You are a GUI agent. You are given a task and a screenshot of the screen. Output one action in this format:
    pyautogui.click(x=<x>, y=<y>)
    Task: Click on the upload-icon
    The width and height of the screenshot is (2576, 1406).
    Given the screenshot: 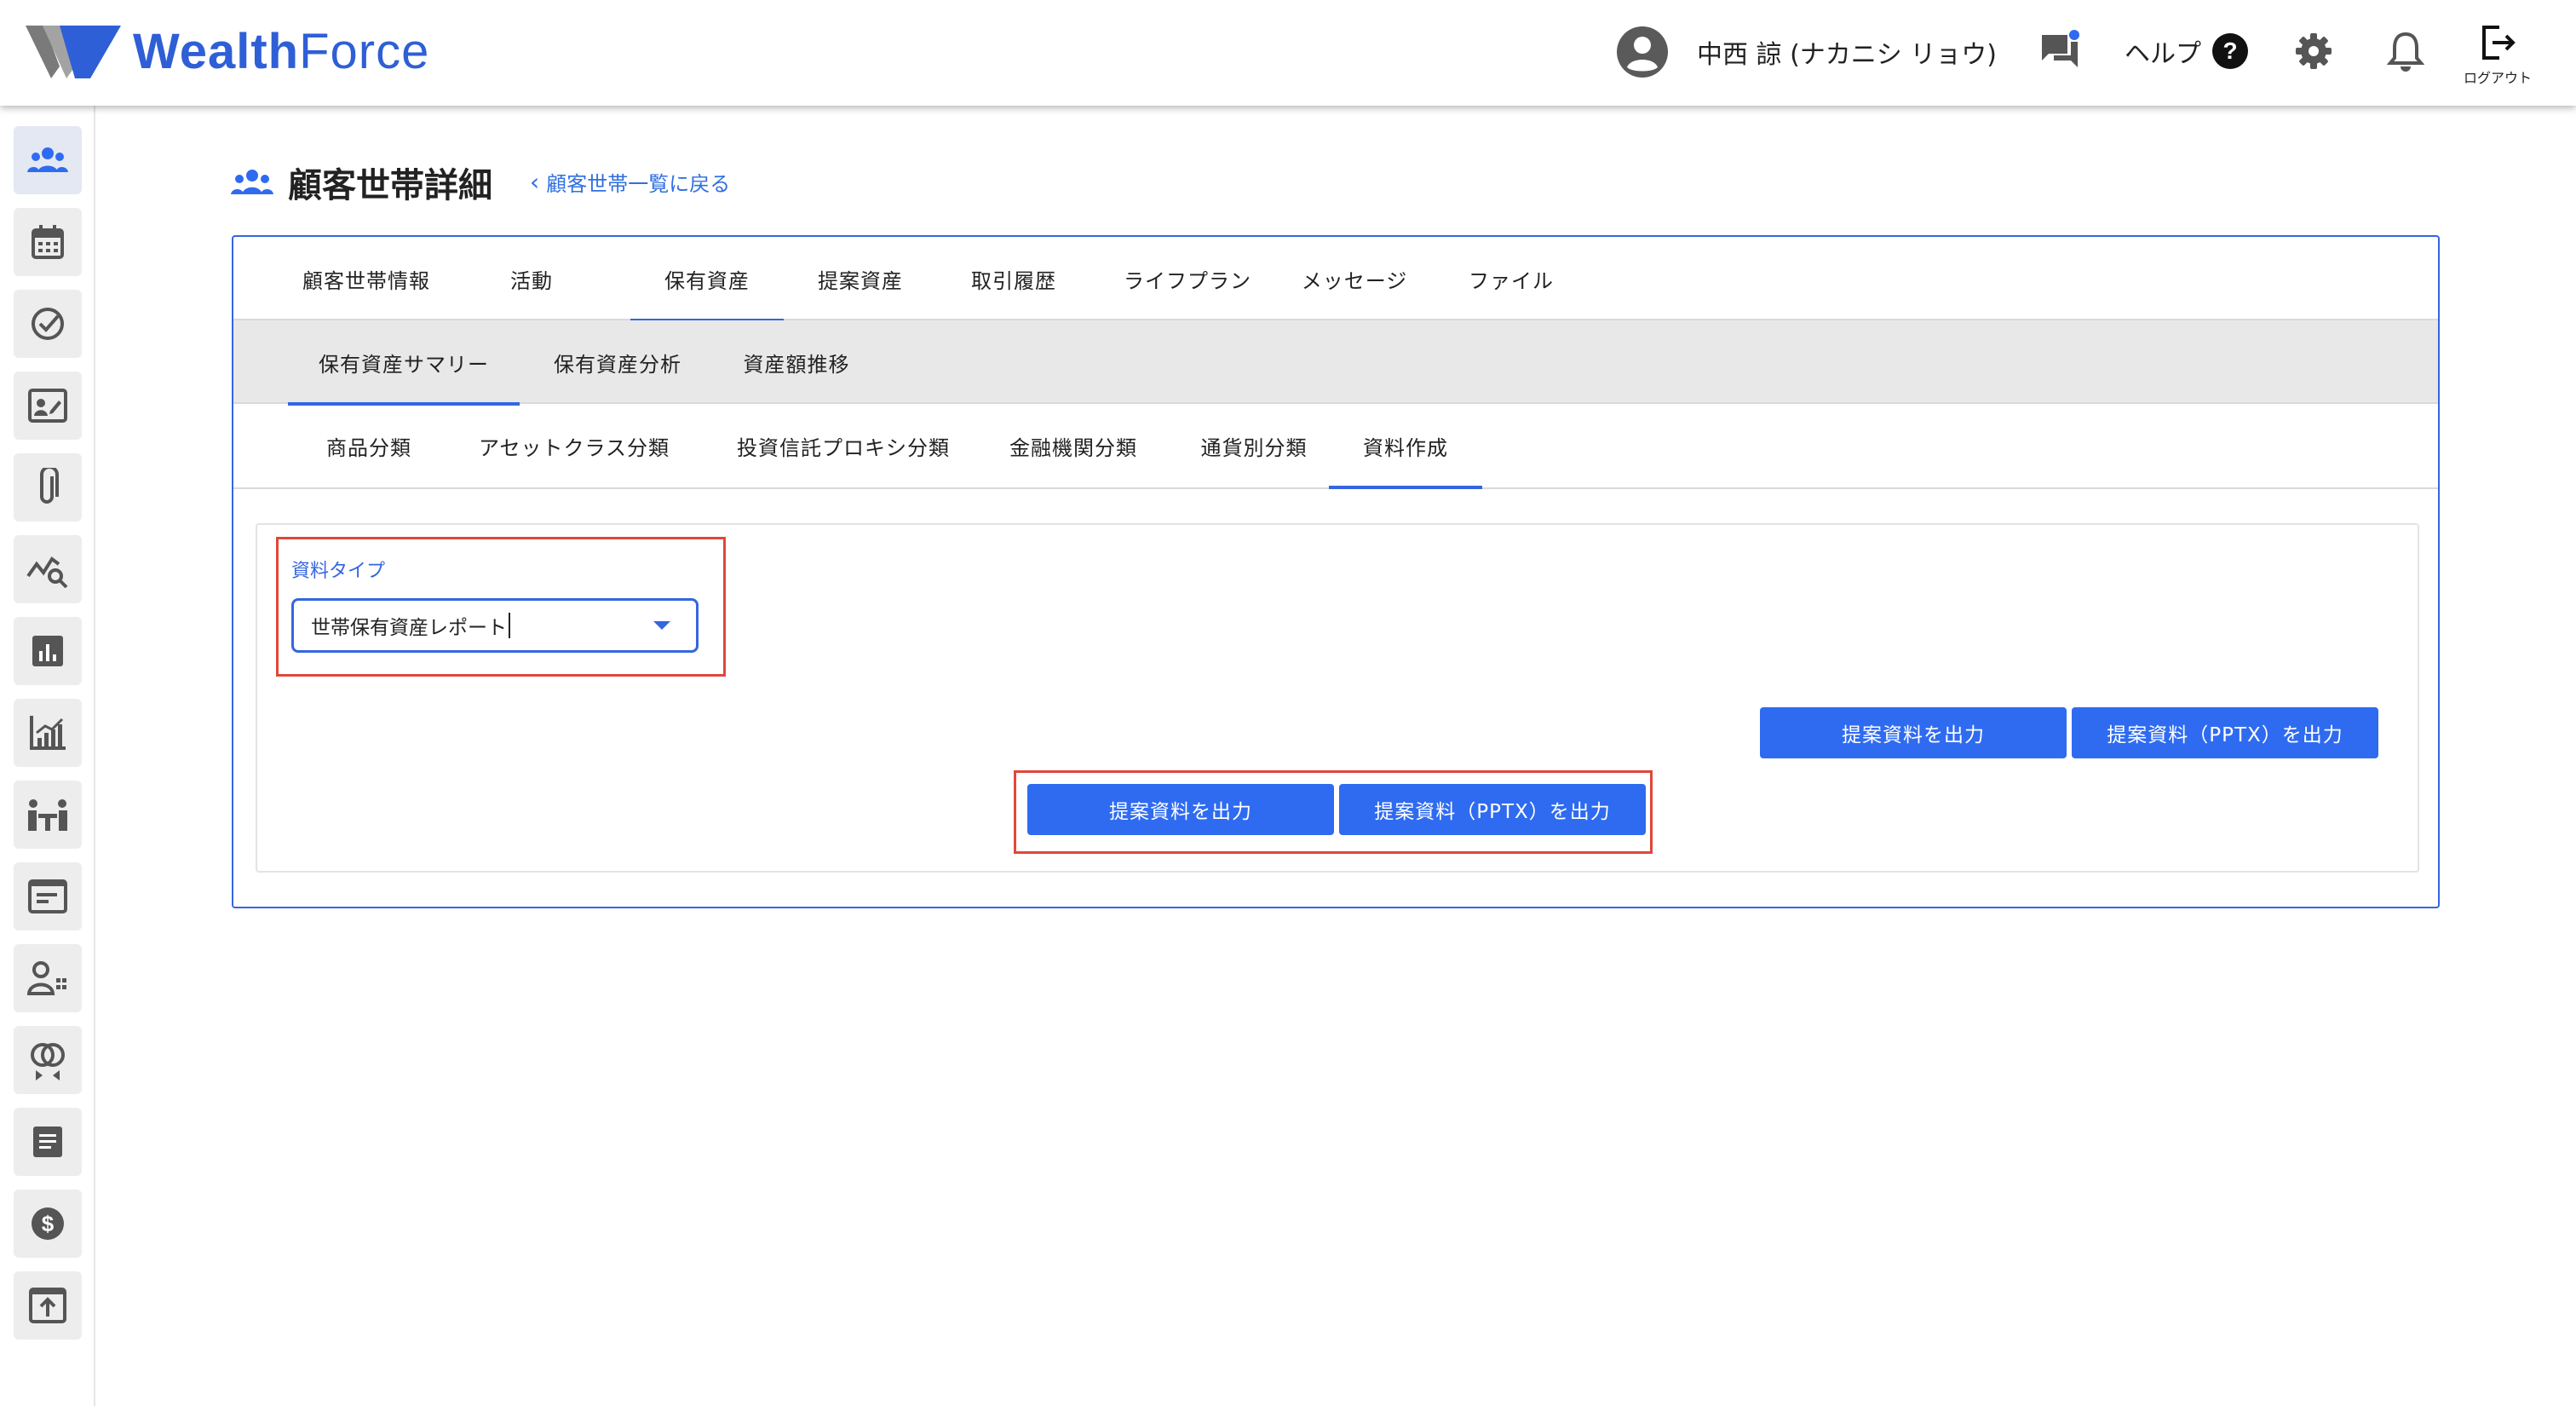 What is the action you would take?
    pyautogui.click(x=48, y=1305)
    